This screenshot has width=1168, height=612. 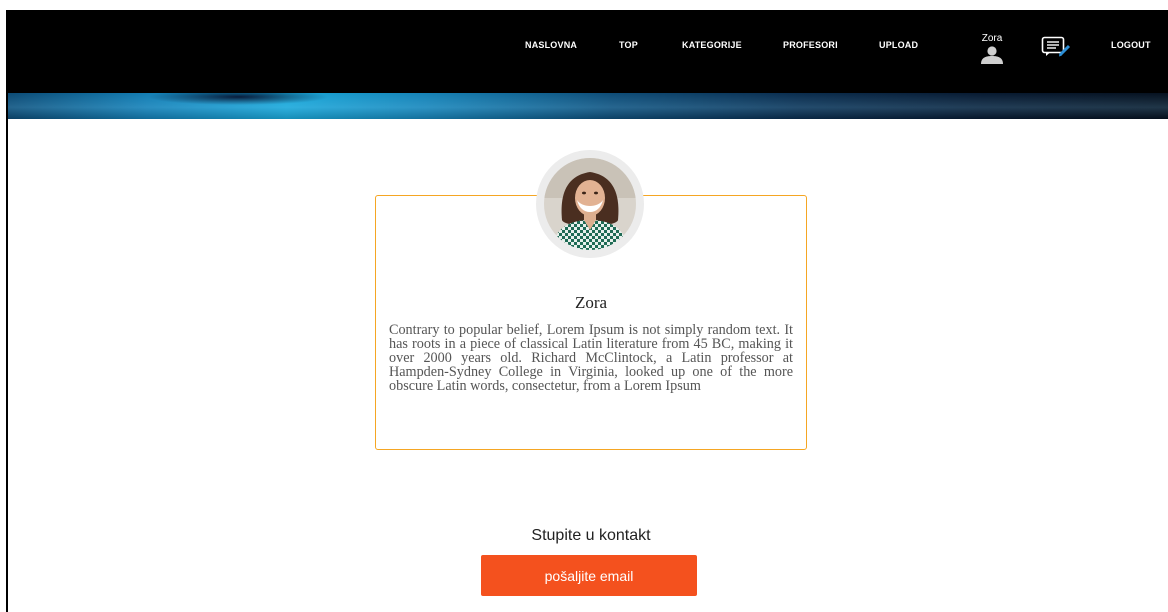 I want to click on profile-name: Zora, so click(x=591, y=302).